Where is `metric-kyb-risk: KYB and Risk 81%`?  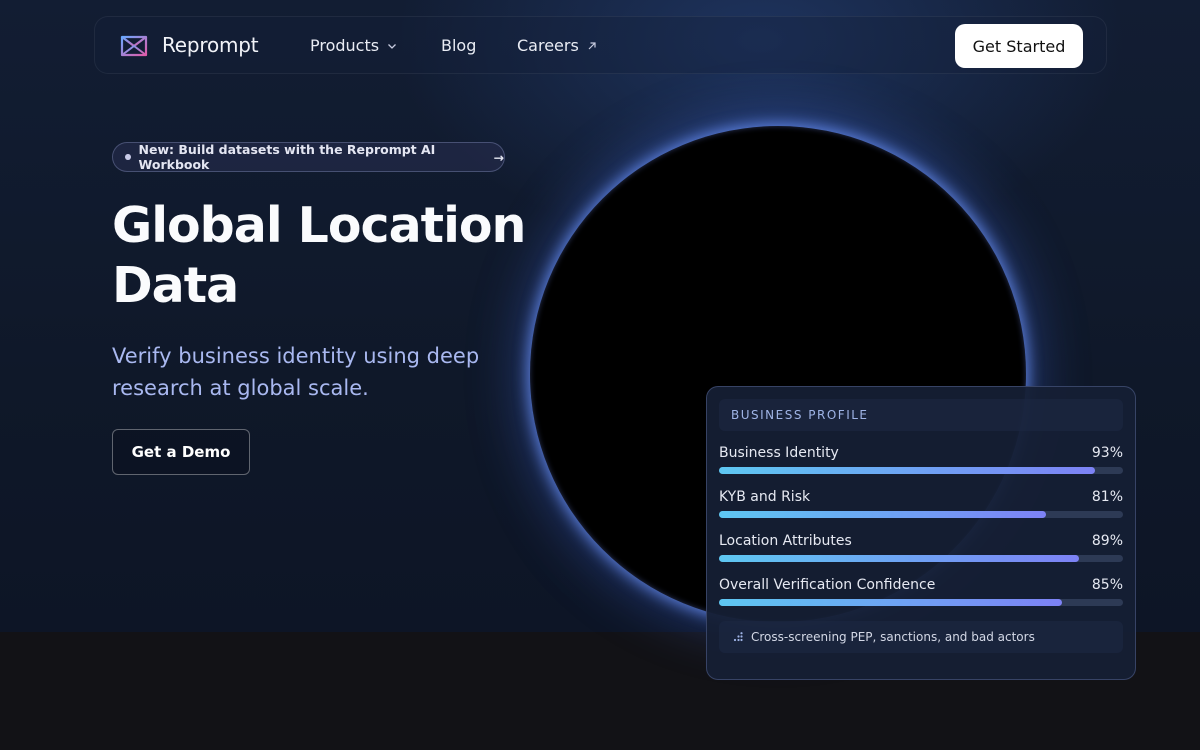
metric-kyb-risk: KYB and Risk 81% is located at coordinates (921, 504).